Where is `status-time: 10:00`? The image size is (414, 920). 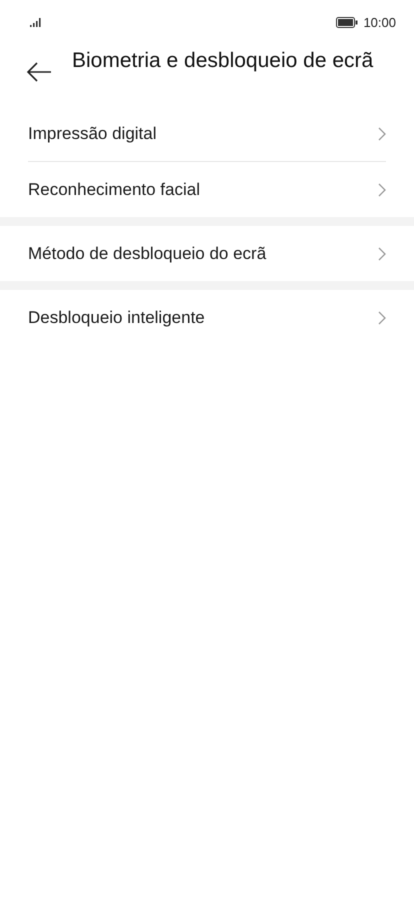
status-time: 10:00 is located at coordinates (379, 22).